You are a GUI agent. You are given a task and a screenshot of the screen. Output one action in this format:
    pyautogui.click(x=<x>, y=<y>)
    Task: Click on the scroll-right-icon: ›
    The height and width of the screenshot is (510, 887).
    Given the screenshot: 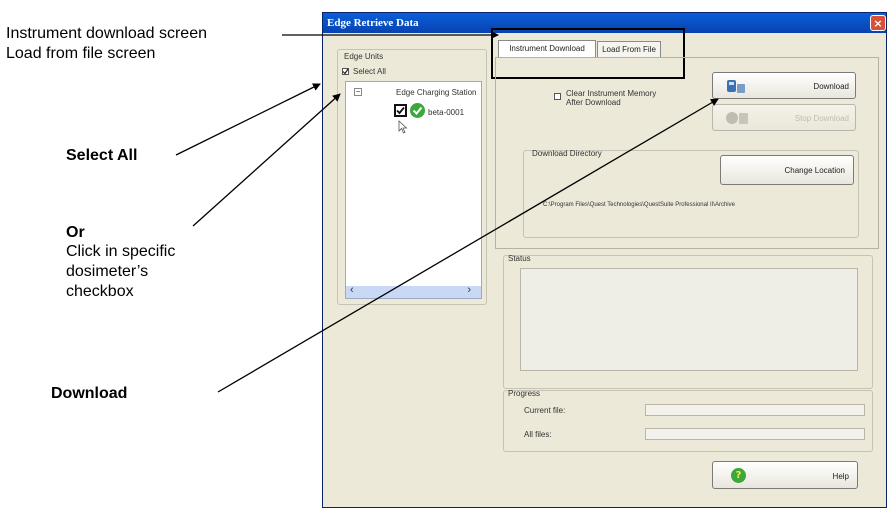 What is the action you would take?
    pyautogui.click(x=469, y=290)
    